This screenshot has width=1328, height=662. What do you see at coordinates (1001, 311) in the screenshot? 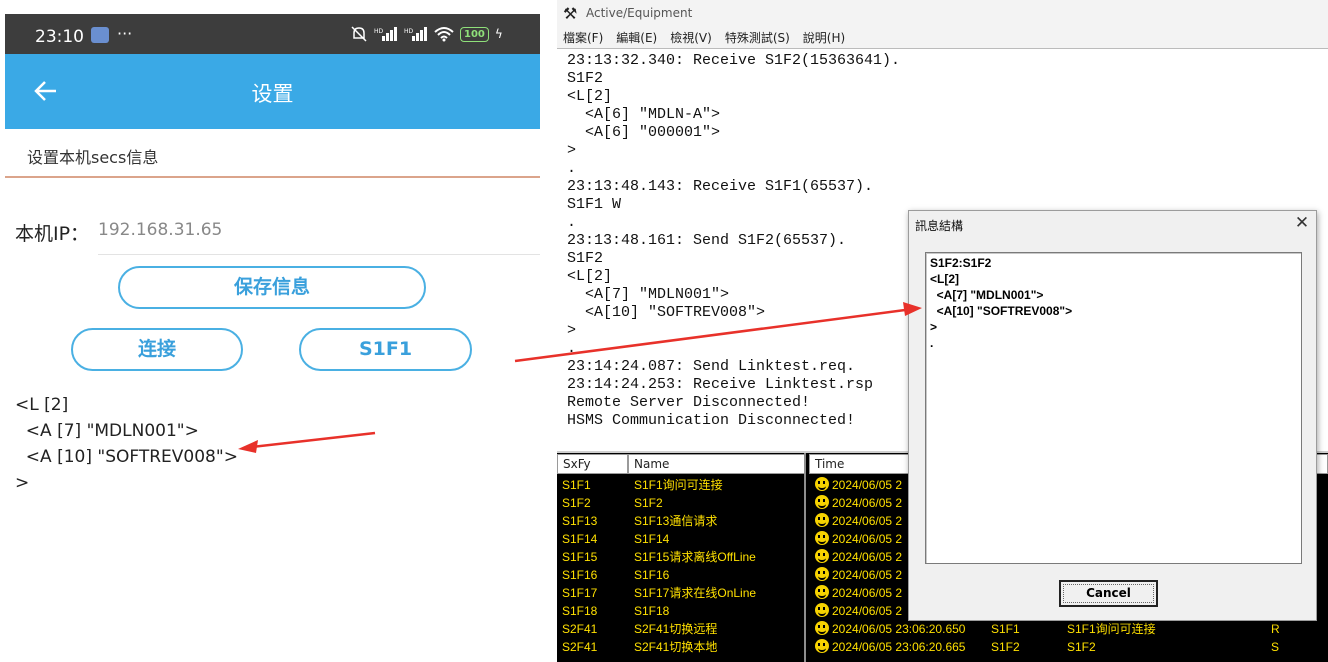
I see `structure-line: <A[10] "SOFTREV008">` at bounding box center [1001, 311].